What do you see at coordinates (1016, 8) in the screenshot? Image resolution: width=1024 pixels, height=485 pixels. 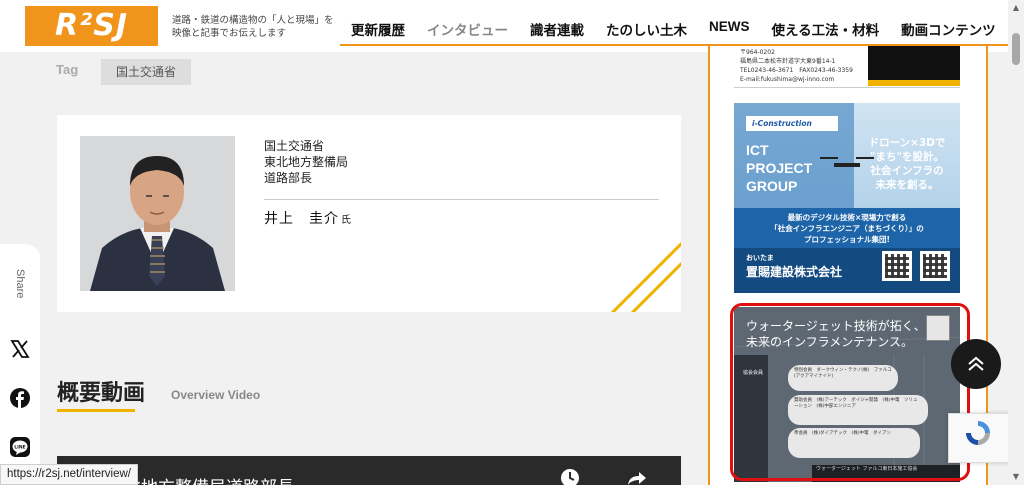 I see `scroll-up-arrow-icon: ▲` at bounding box center [1016, 8].